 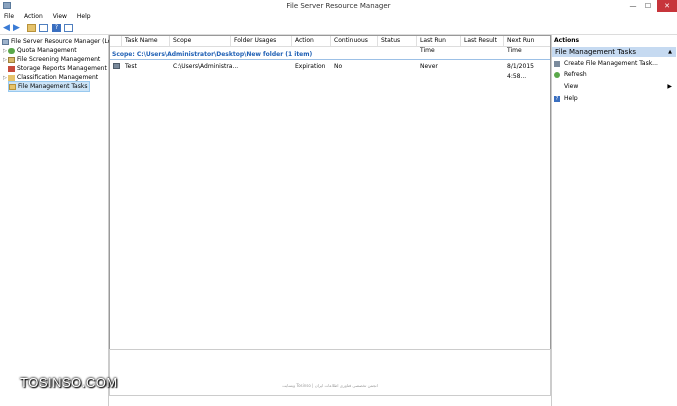 What do you see at coordinates (557, 87) in the screenshot?
I see `view-icon` at bounding box center [557, 87].